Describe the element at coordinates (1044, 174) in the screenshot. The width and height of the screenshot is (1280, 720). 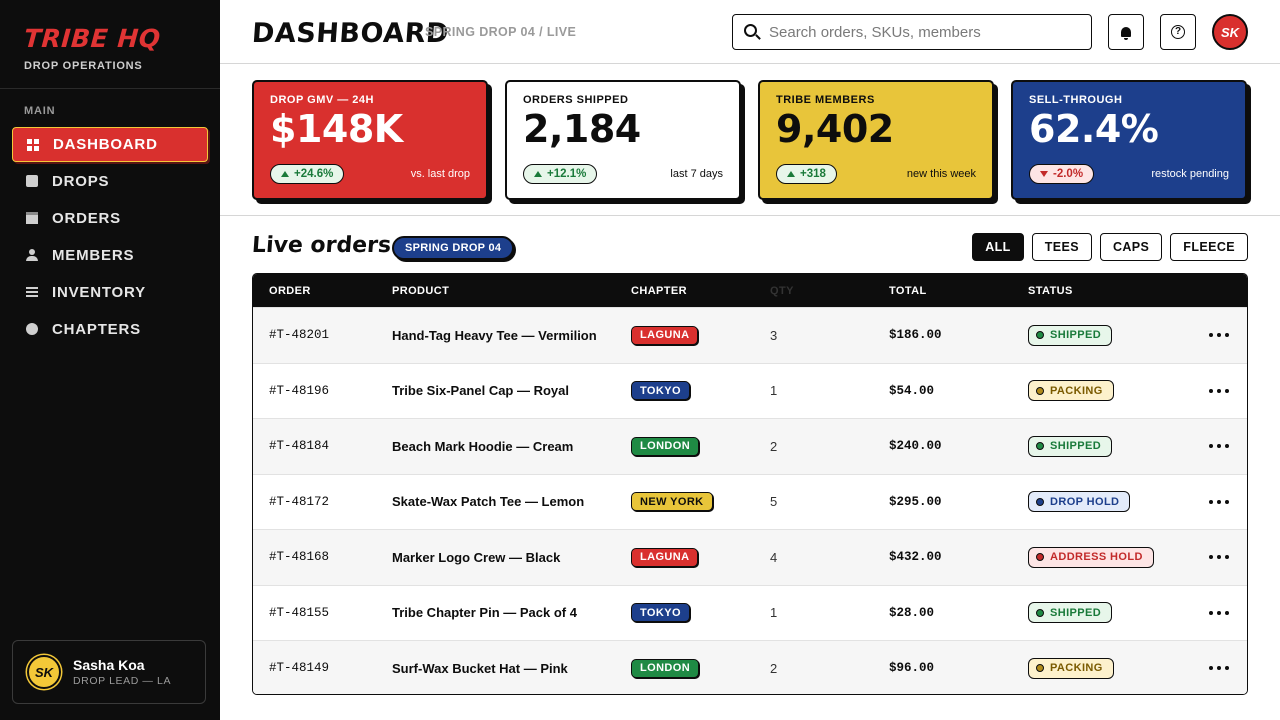
I see `trend-down-icon` at that location.